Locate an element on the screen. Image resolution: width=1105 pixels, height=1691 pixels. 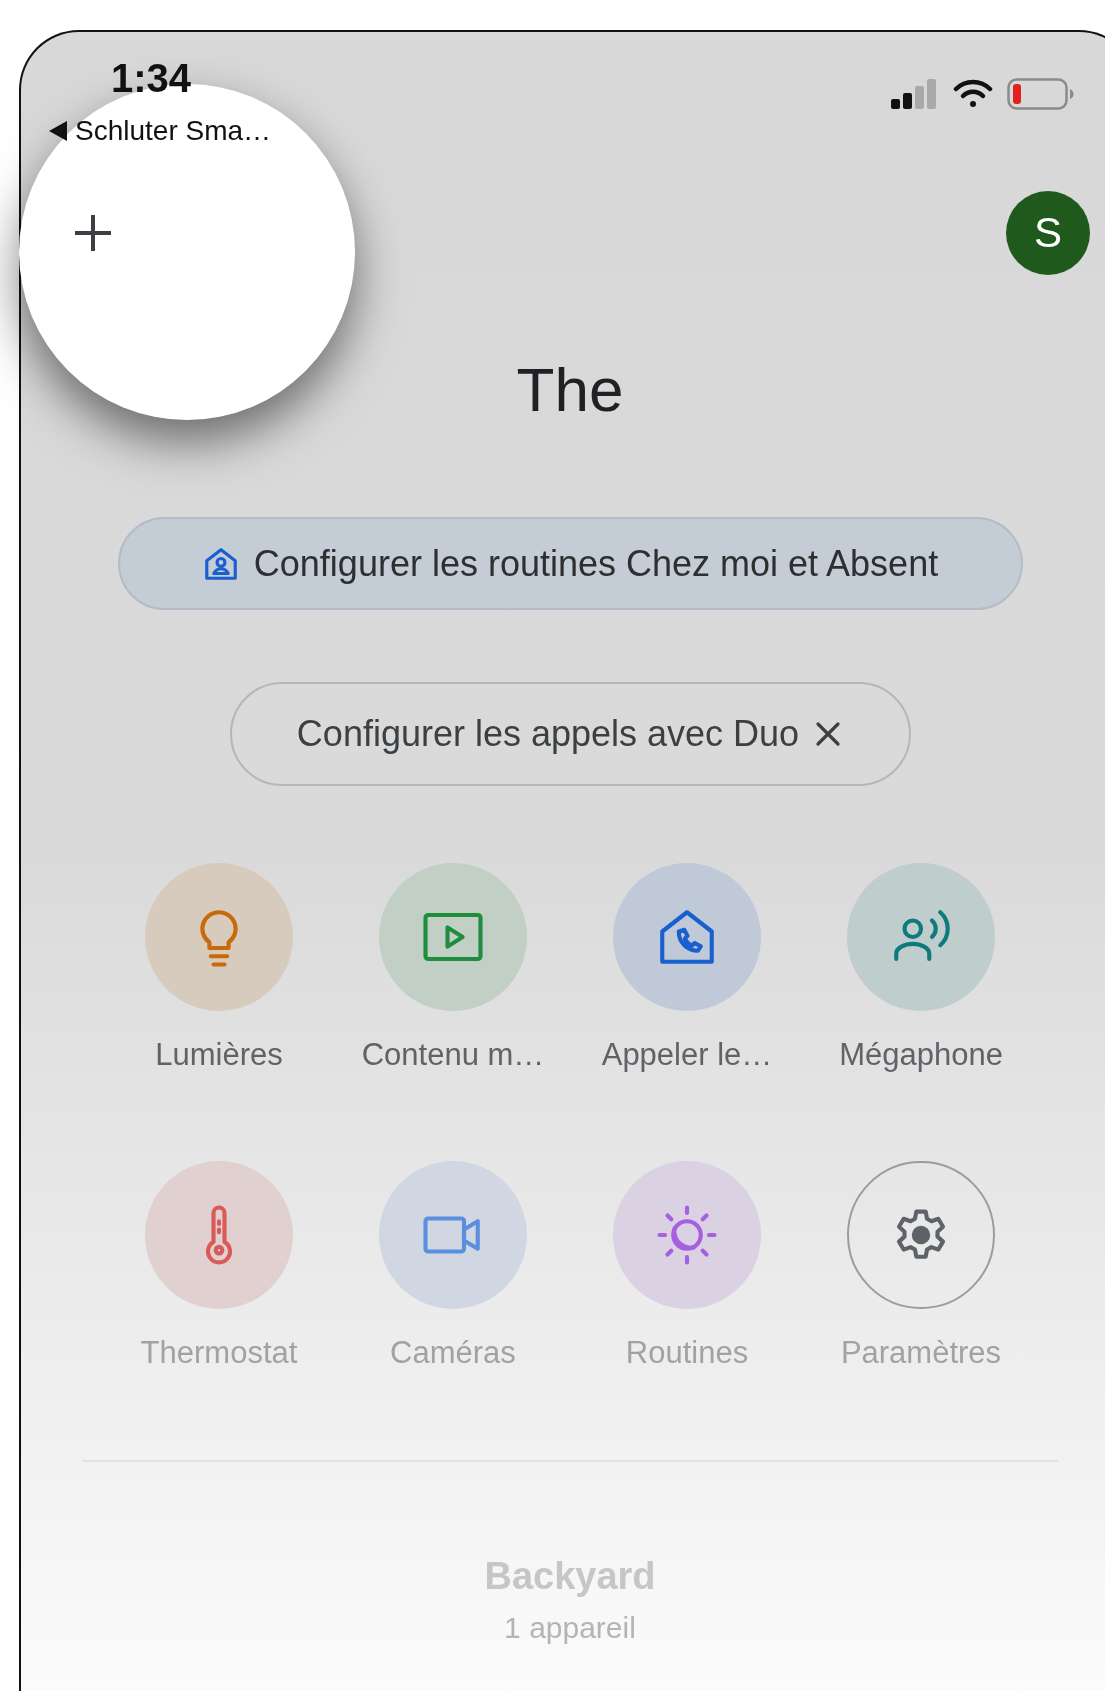
shortcut-label: Routines is located at coordinates (687, 1353).